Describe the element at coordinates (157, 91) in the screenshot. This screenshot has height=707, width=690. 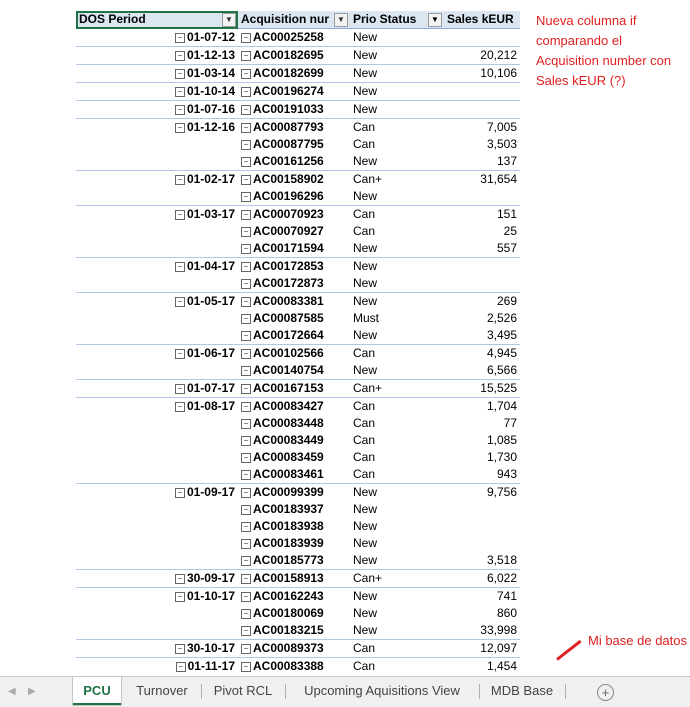
I see `dos-period-cell: −01-10-14` at that location.